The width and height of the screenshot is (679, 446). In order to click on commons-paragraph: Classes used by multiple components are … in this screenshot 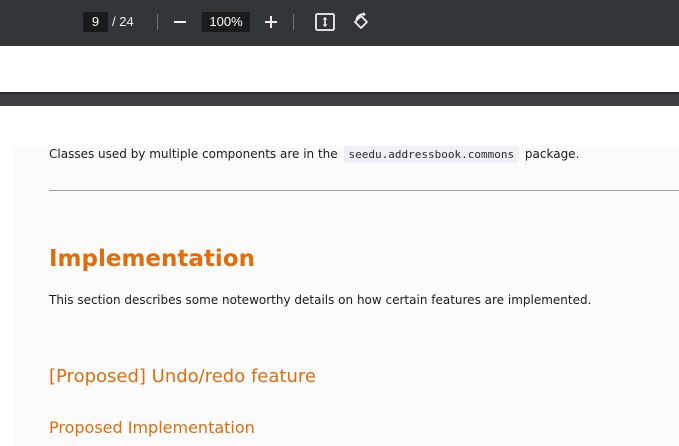, I will do `click(314, 154)`.